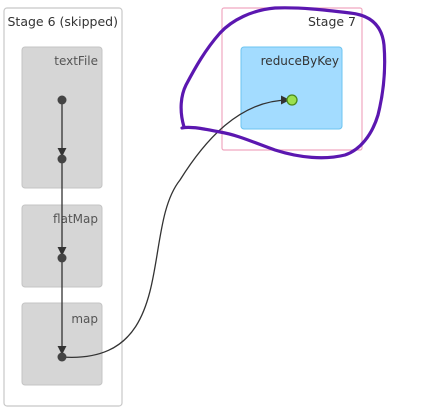 This screenshot has width=438, height=415. What do you see at coordinates (332, 21) in the screenshot?
I see `stage-7-label: Stage 7` at bounding box center [332, 21].